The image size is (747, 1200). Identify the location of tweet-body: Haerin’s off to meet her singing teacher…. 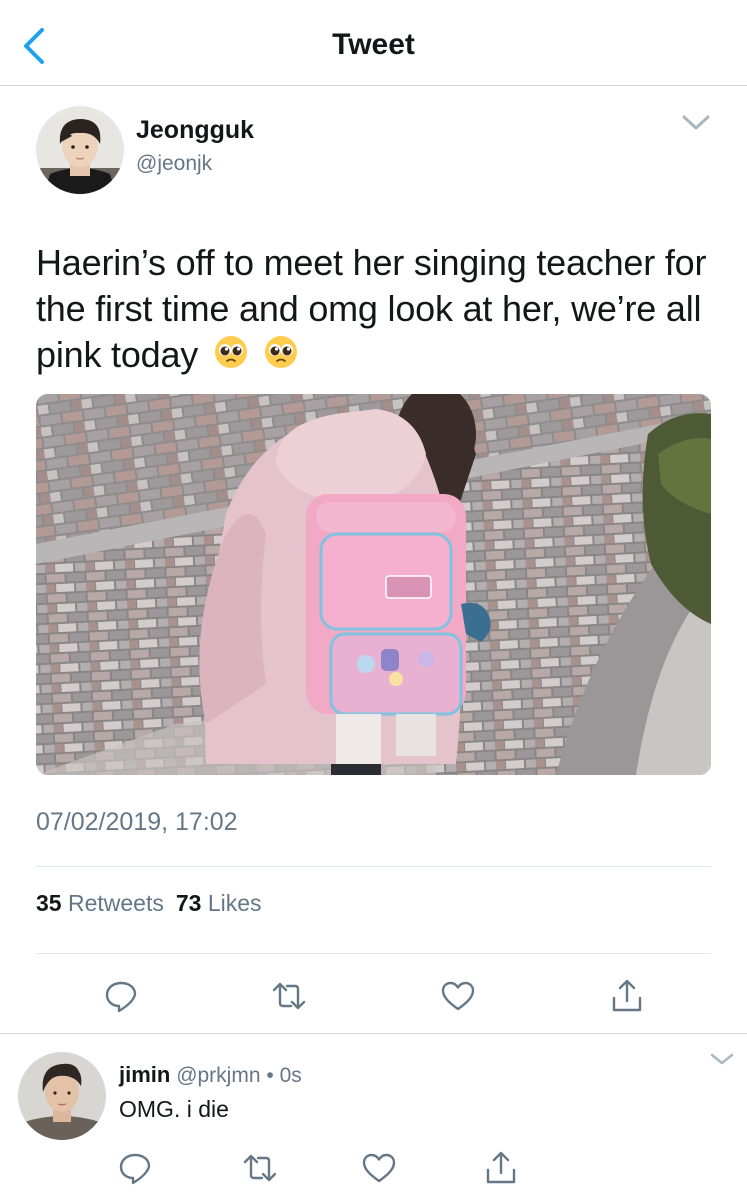
(371, 308).